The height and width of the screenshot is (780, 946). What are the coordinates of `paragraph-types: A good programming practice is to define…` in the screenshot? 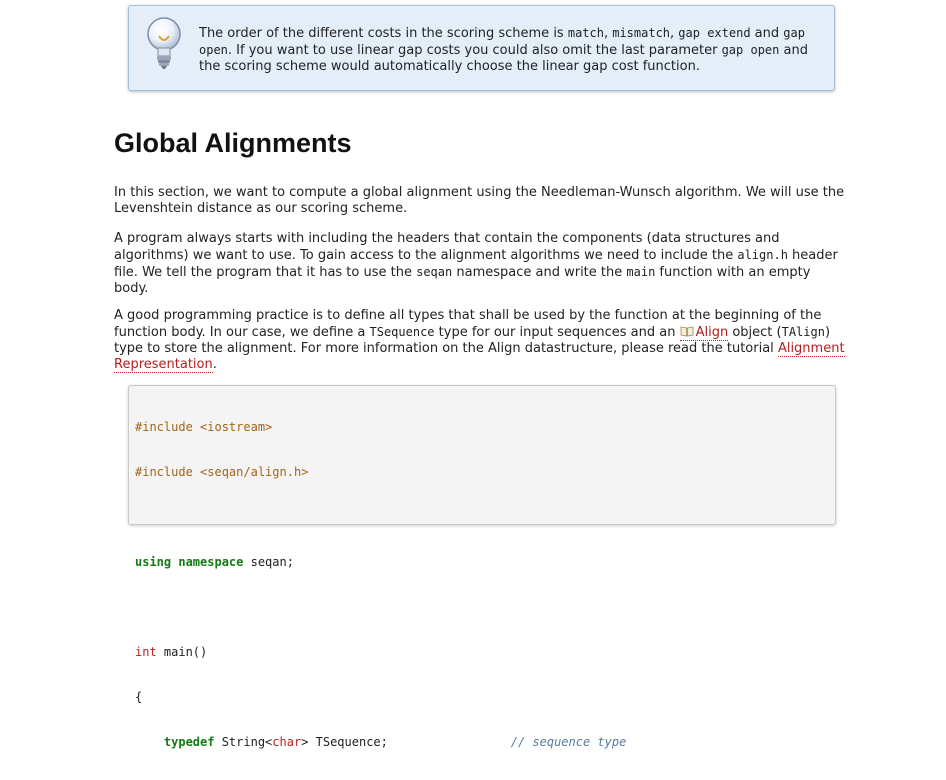 It's located at (480, 340).